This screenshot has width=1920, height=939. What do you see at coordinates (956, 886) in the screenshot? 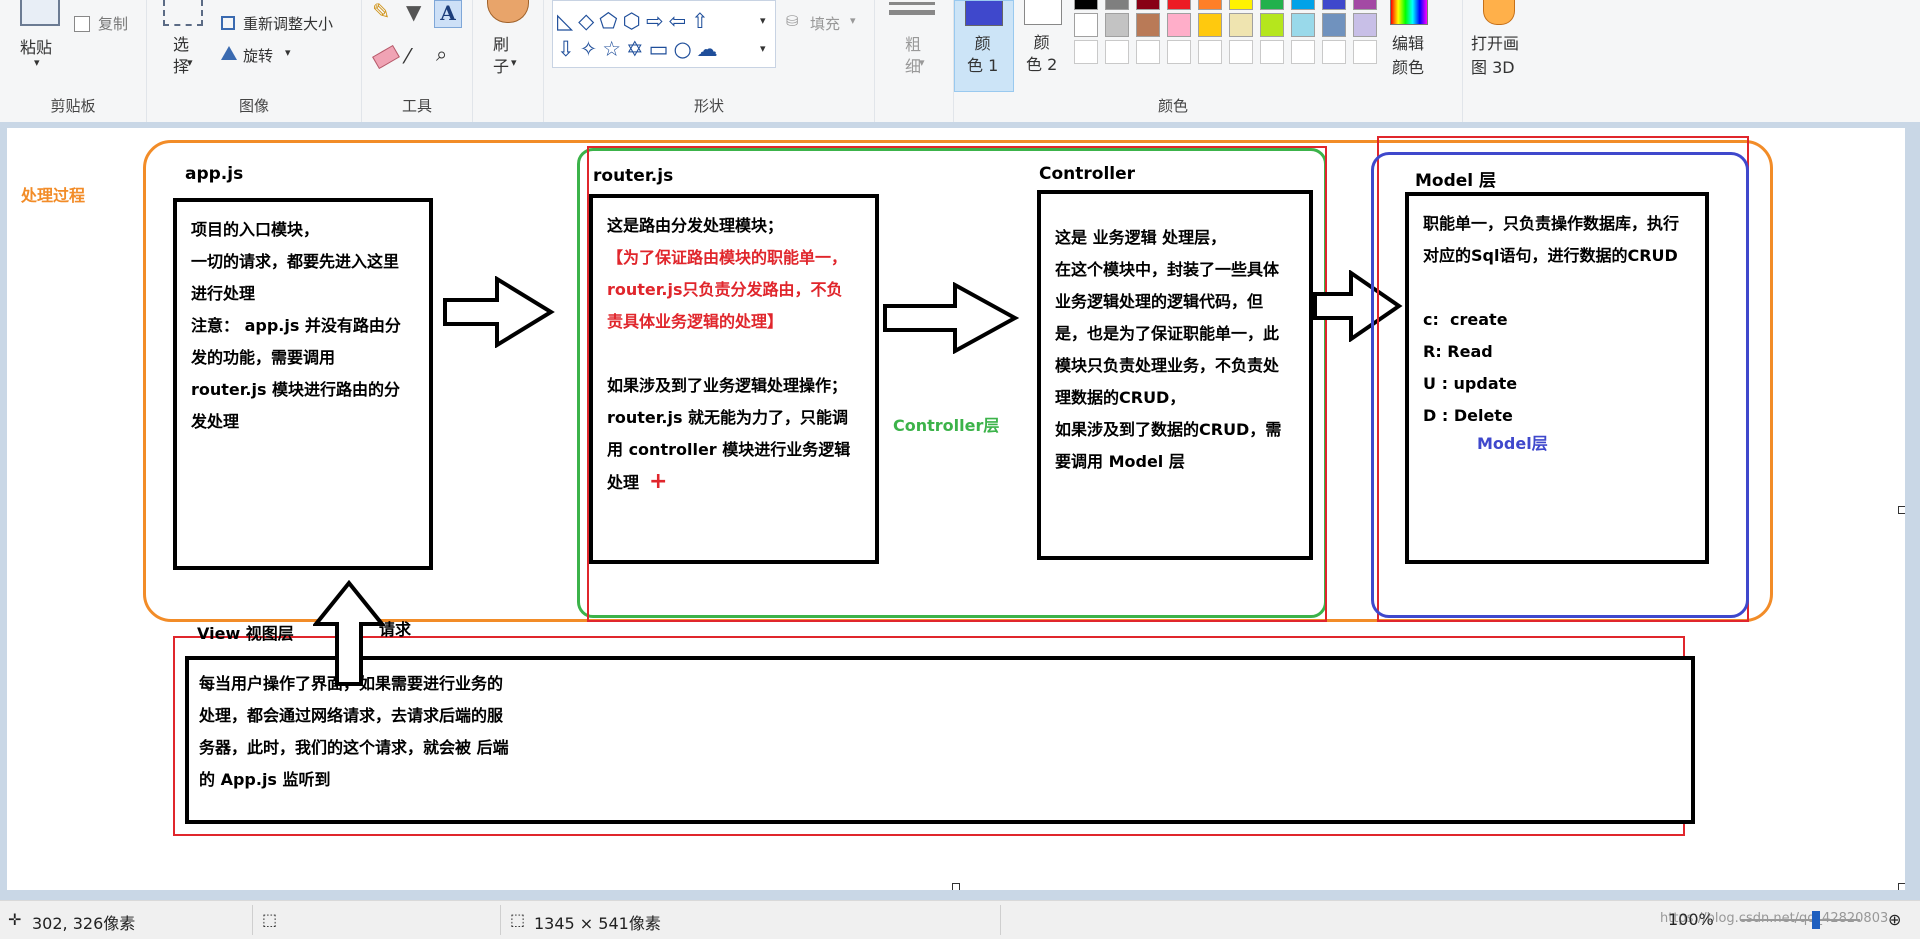
I see `resize-handle-bottom` at bounding box center [956, 886].